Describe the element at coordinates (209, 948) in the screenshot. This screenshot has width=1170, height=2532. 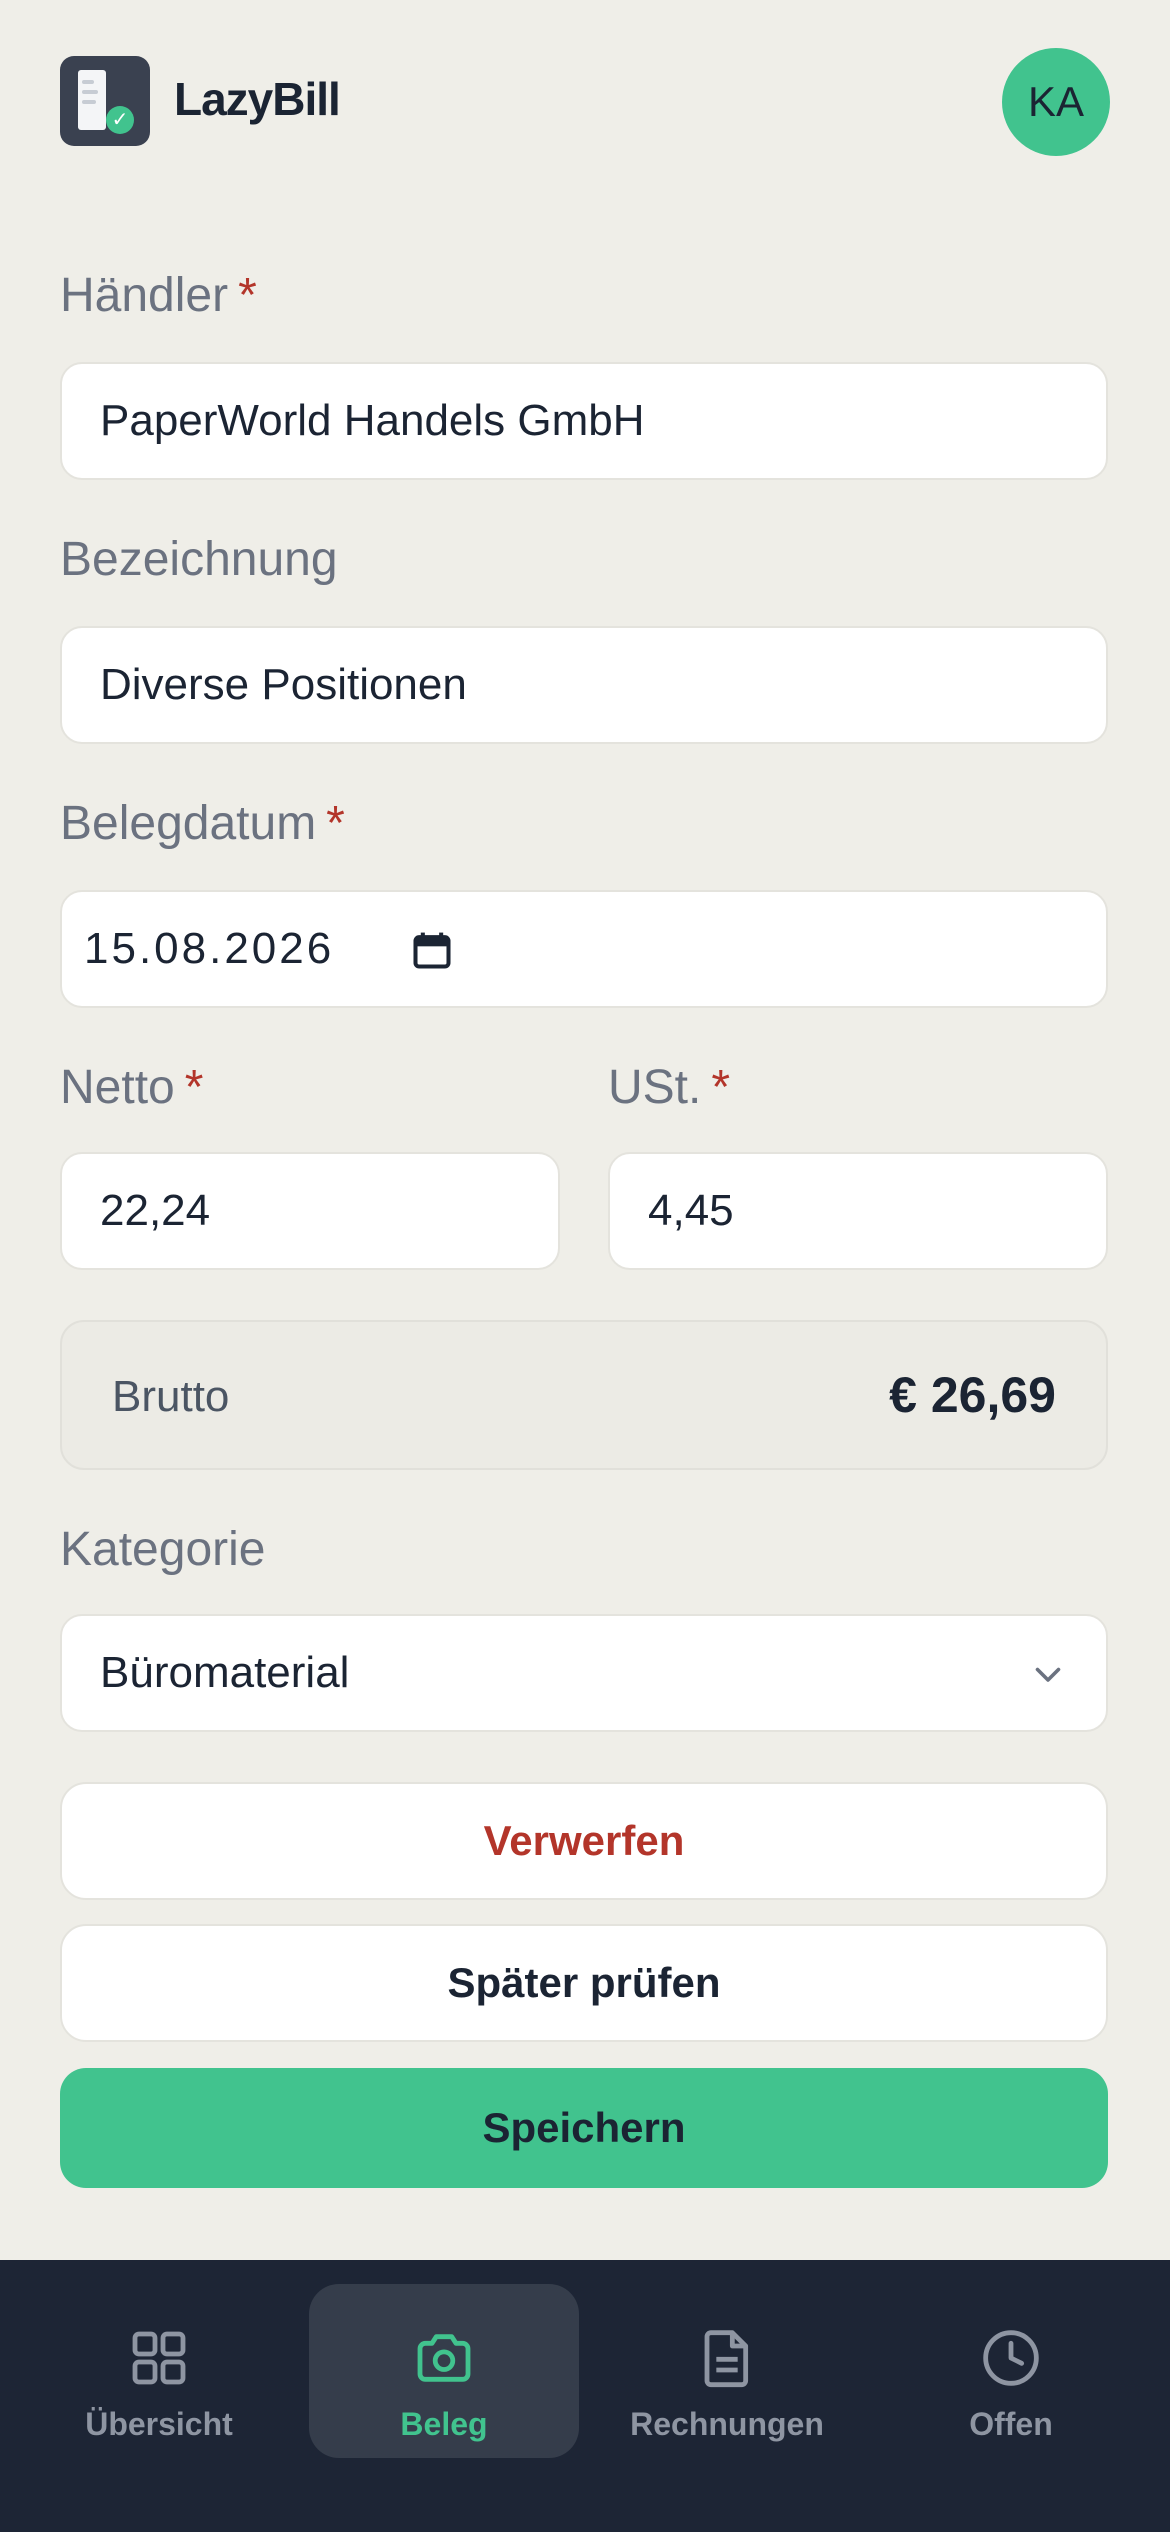
I see `date-value: 15.08.2026` at that location.